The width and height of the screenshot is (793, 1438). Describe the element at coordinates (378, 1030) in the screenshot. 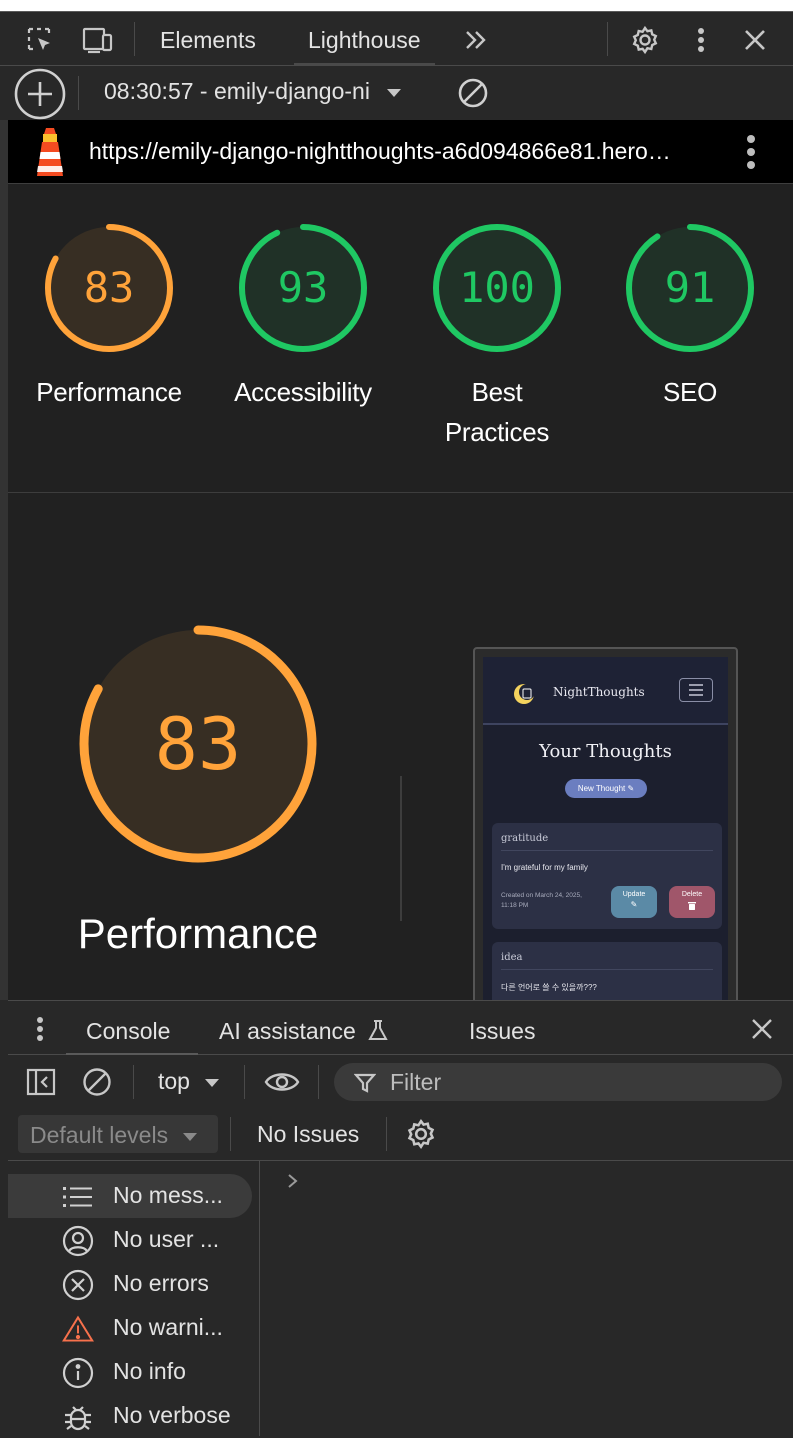

I see `flask-icon` at that location.